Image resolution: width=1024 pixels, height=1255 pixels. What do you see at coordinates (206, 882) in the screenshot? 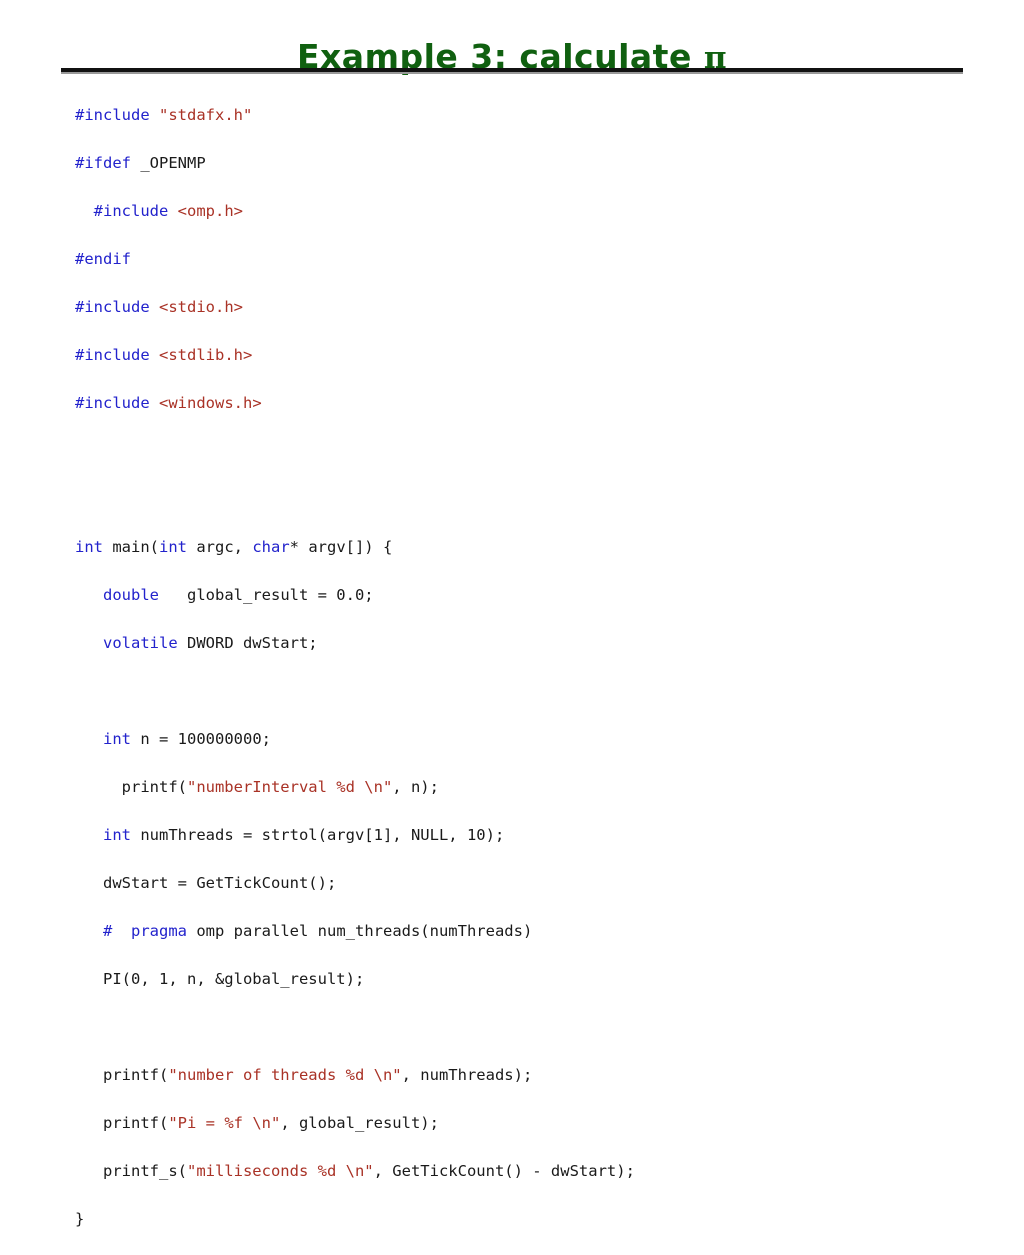
I see `code-token-plain: dwStart = GetTickCount();` at bounding box center [206, 882].